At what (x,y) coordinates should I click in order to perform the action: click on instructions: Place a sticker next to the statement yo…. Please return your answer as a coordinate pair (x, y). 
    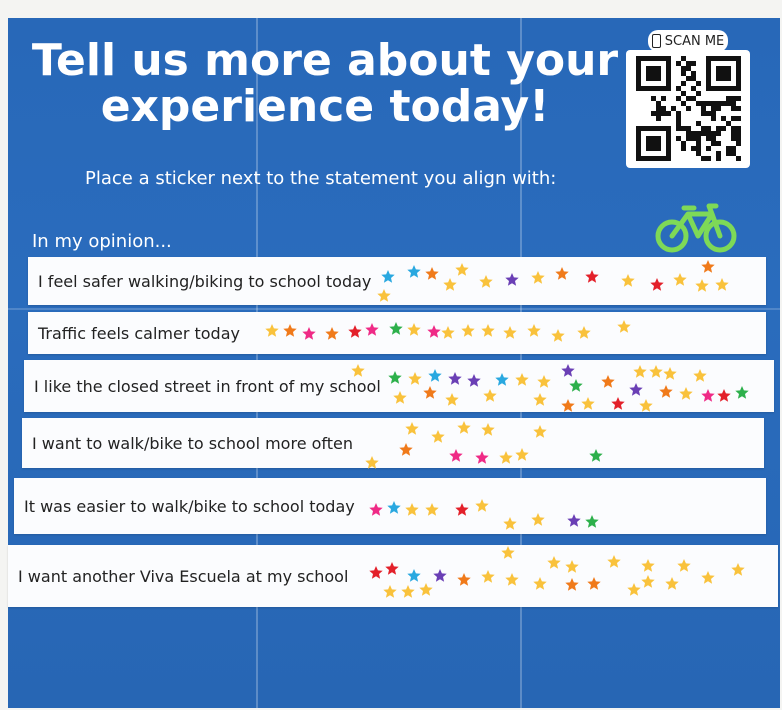
    Looking at the image, I should click on (321, 178).